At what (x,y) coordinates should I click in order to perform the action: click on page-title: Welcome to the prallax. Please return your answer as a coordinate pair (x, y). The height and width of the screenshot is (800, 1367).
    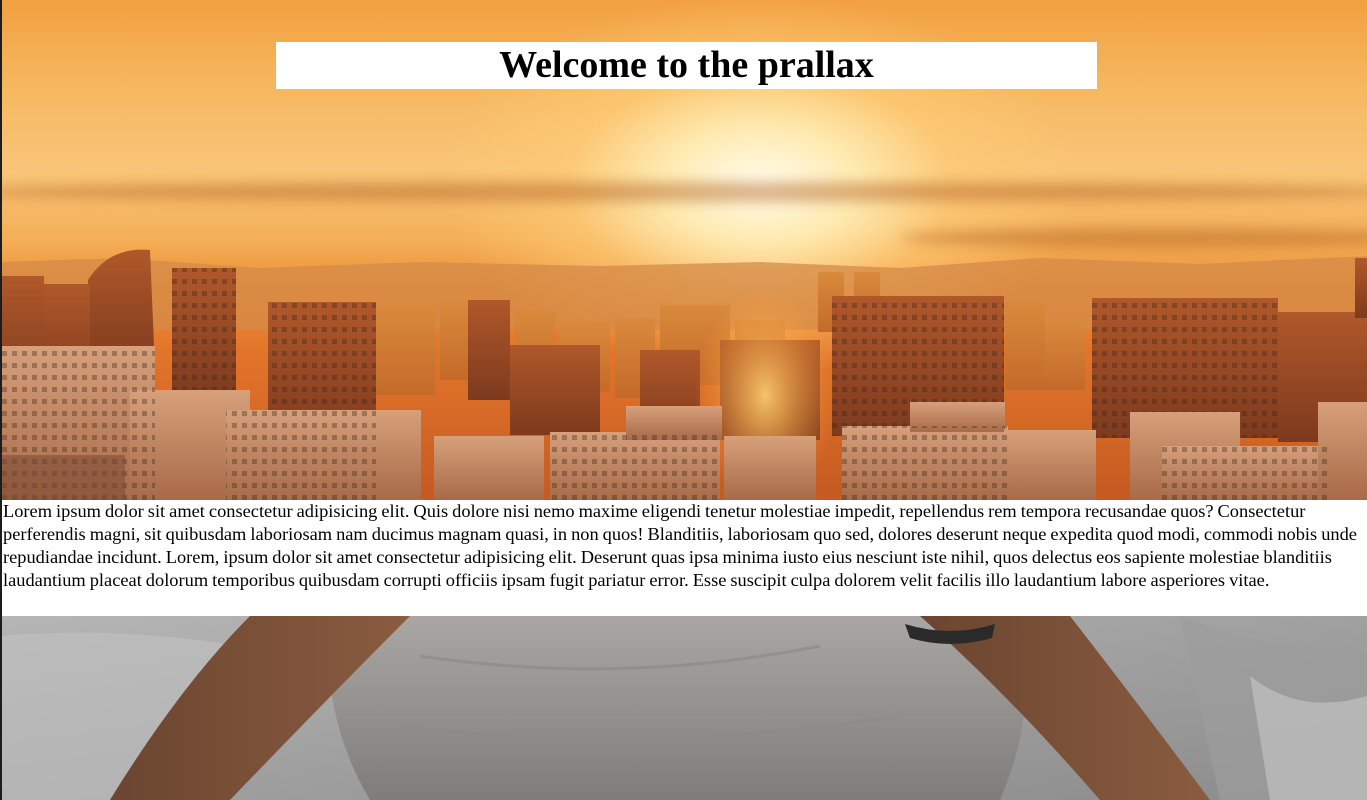
    Looking at the image, I should click on (686, 65).